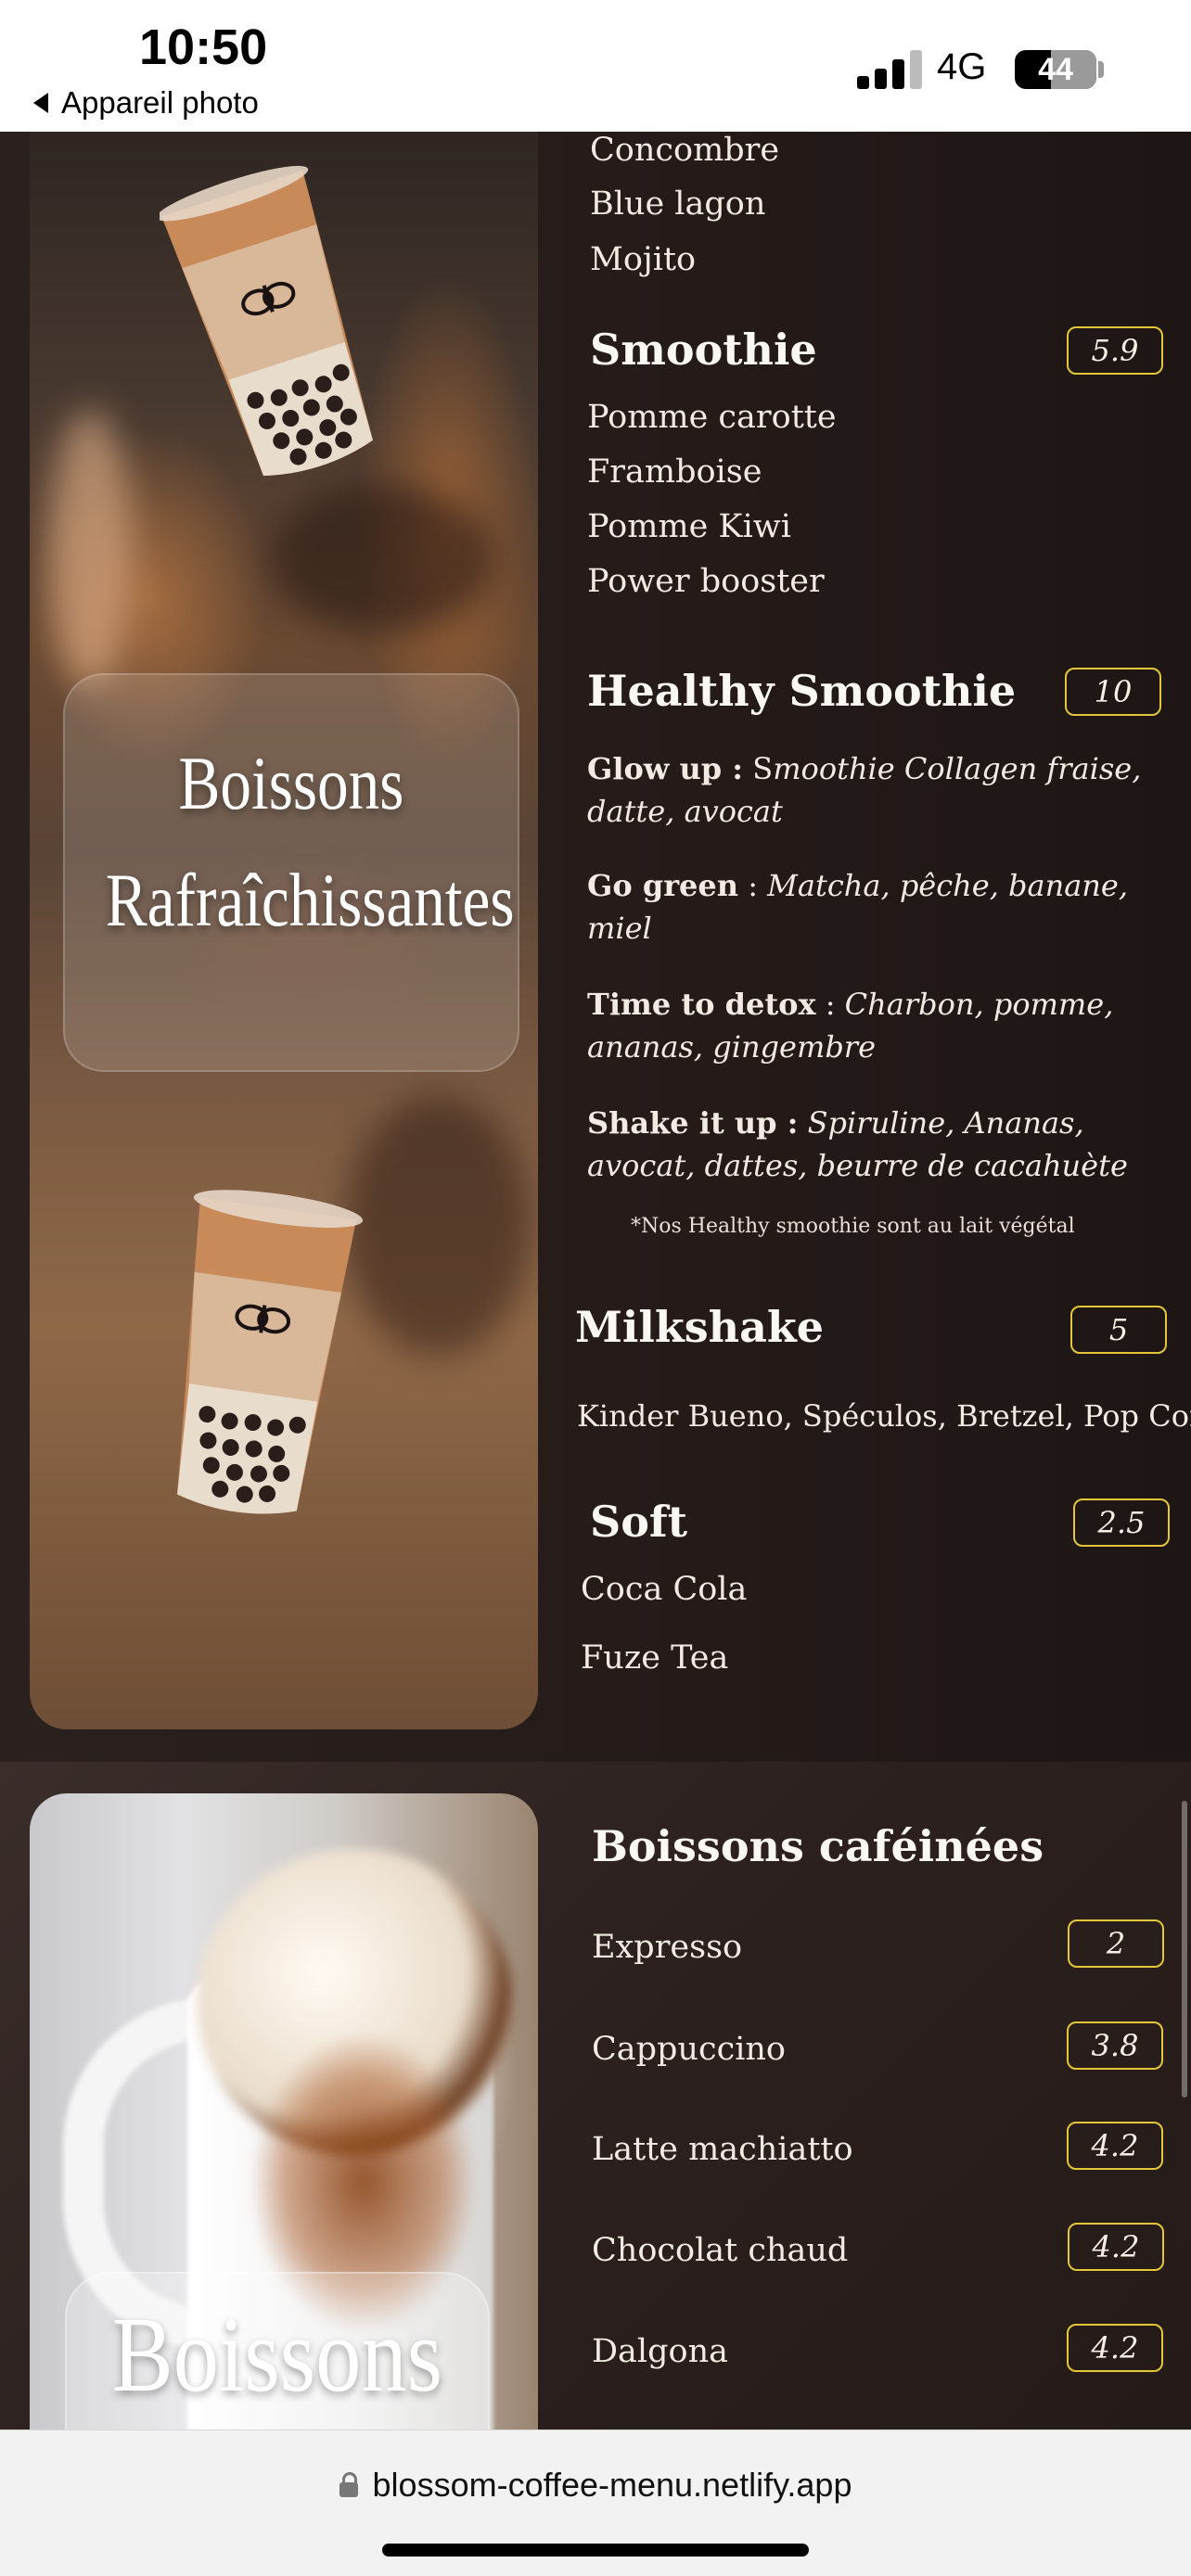  What do you see at coordinates (1113, 692) in the screenshot?
I see `healthy-smoothie-price-badge: 10` at bounding box center [1113, 692].